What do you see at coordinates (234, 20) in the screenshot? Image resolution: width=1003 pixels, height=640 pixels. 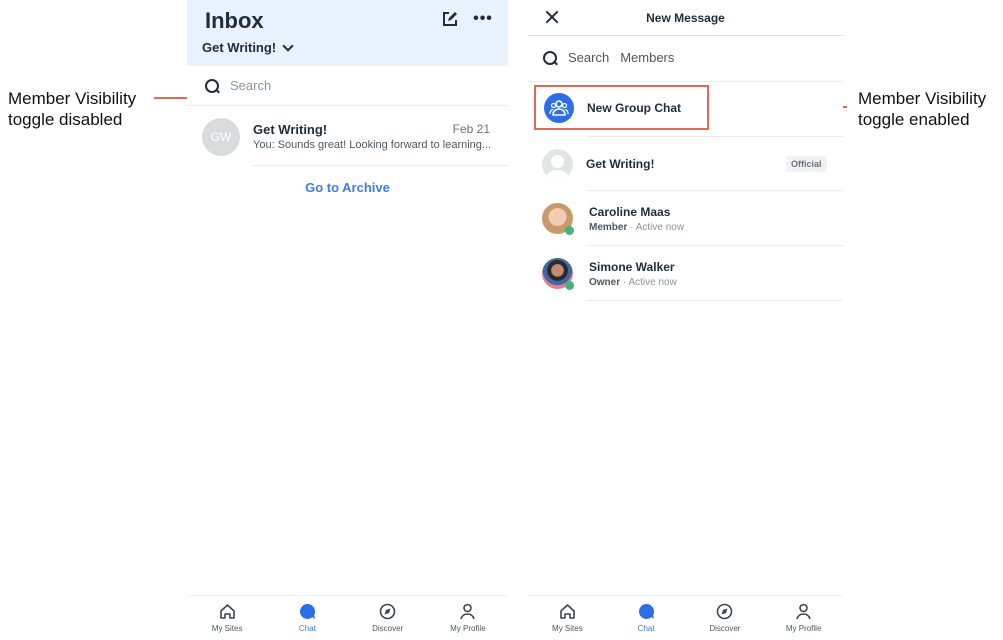 I see `page-title: Inbox` at bounding box center [234, 20].